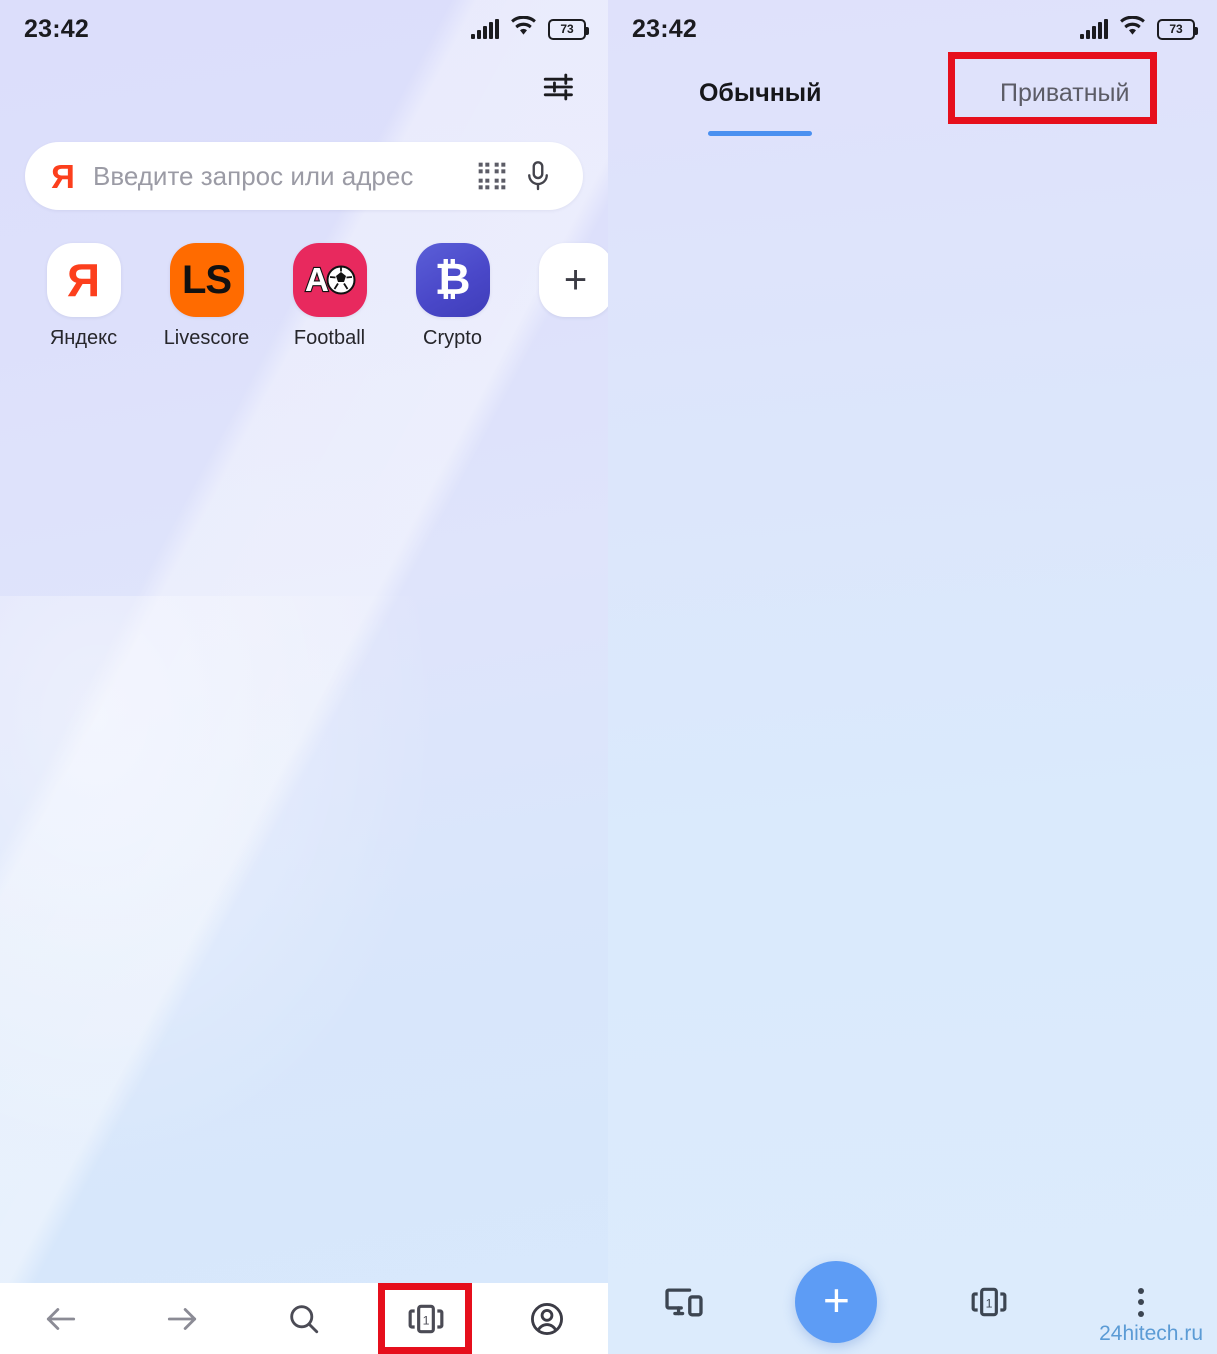 Image resolution: width=1217 pixels, height=1354 pixels. I want to click on qr-code-icon, so click(492, 176).